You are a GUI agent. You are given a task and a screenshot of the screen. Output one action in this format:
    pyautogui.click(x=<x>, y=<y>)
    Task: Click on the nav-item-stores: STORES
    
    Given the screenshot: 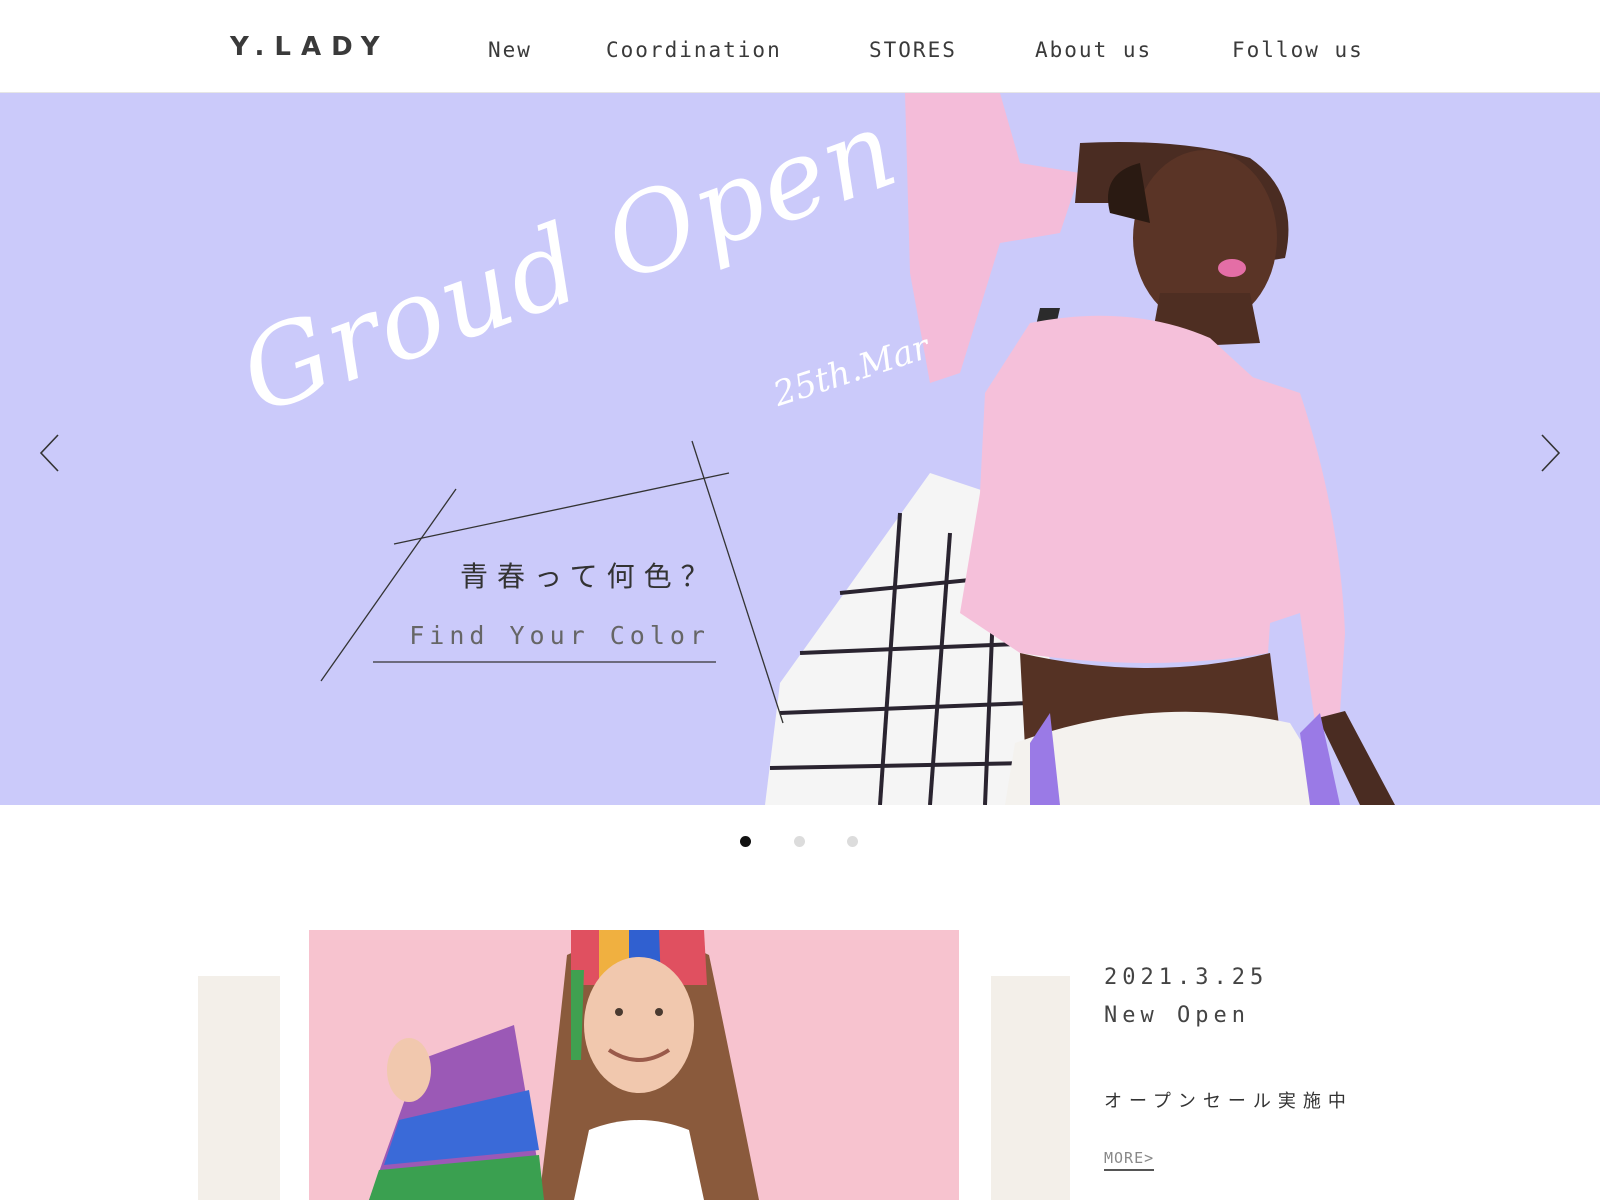 What is the action you would take?
    pyautogui.click(x=913, y=50)
    